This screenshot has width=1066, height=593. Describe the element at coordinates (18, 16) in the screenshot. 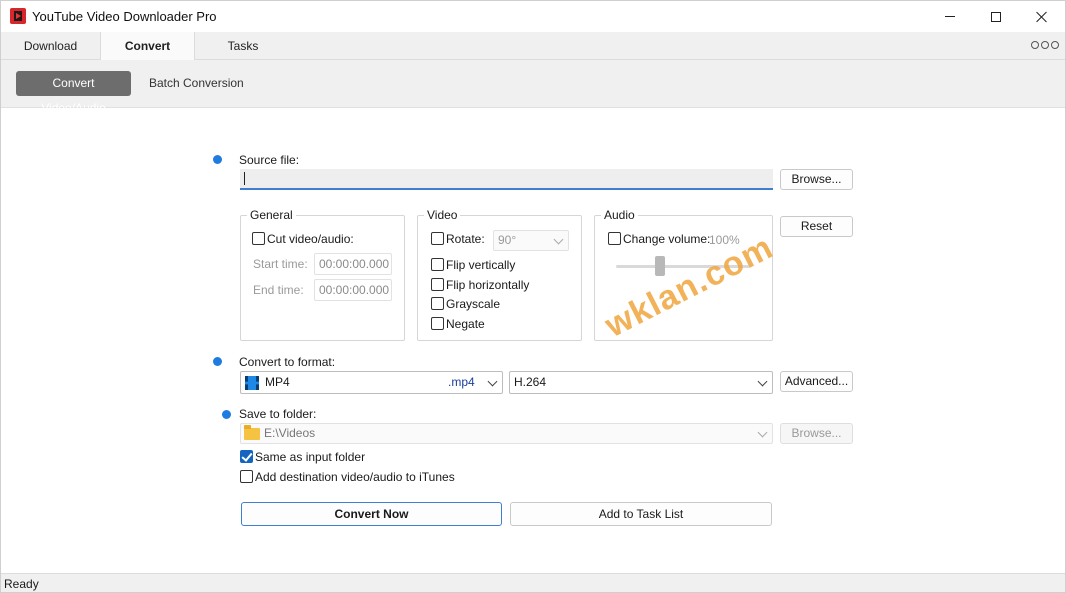

I see `app-logo-icon` at that location.